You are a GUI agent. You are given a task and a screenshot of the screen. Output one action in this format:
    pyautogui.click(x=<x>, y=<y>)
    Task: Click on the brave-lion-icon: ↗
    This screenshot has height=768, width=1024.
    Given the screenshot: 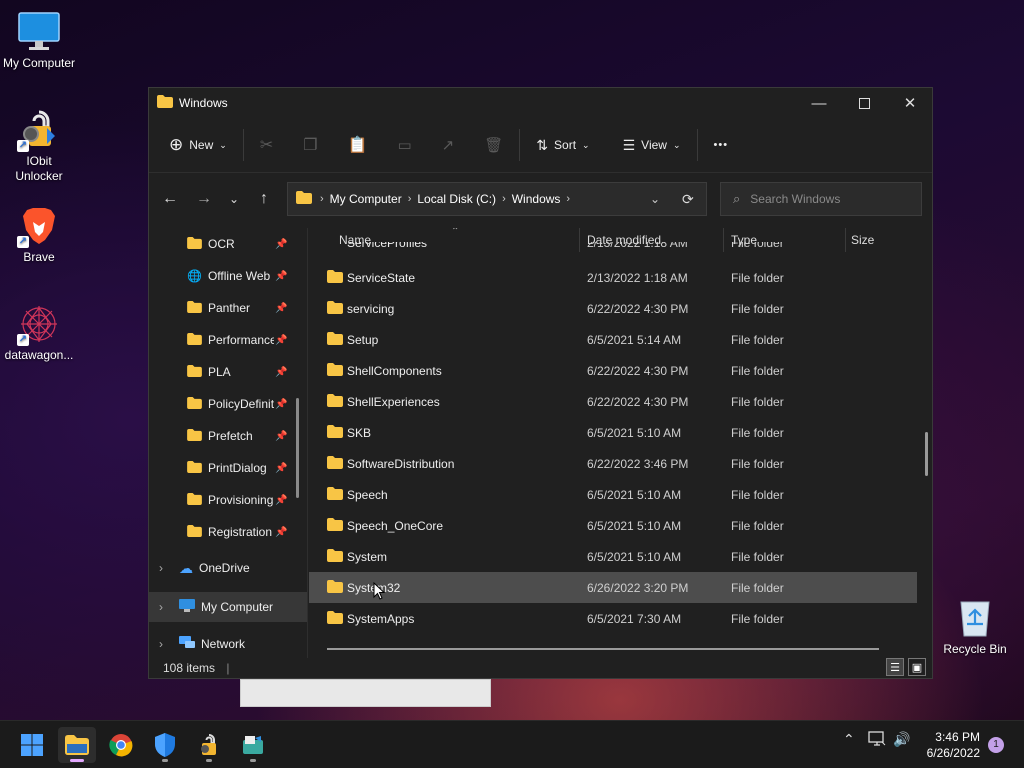 What is the action you would take?
    pyautogui.click(x=39, y=226)
    